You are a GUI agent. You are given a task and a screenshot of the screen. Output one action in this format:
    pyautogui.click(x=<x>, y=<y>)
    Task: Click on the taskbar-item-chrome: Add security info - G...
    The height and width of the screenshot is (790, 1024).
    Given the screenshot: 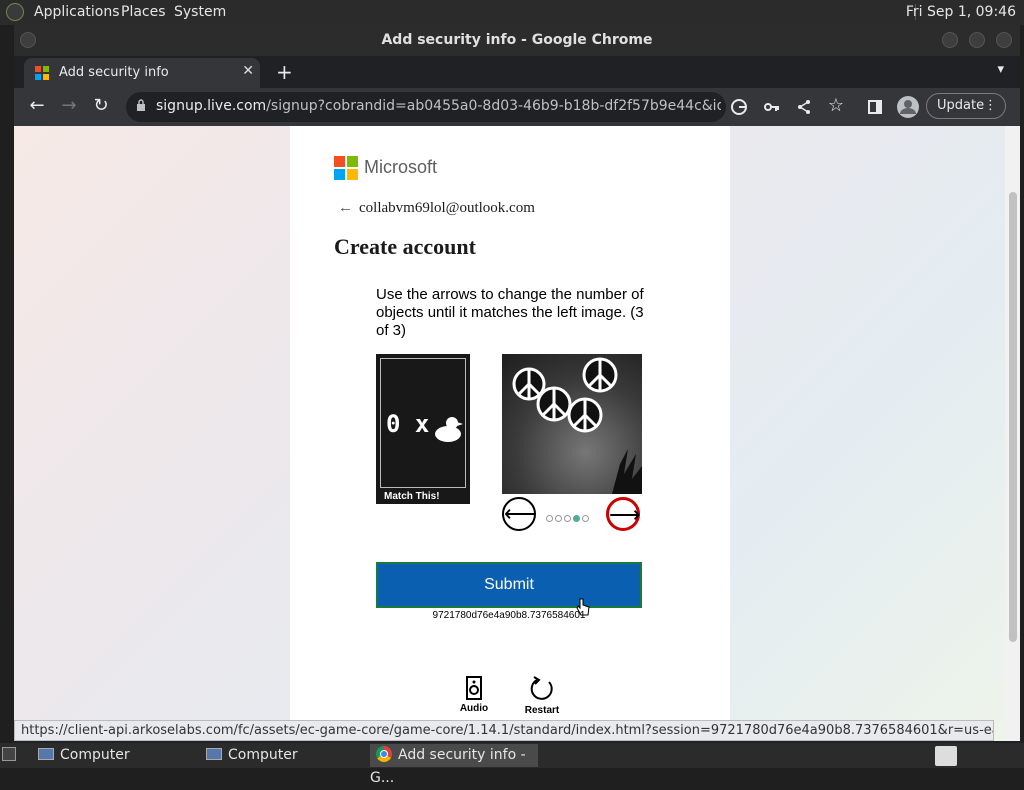 What is the action you would take?
    pyautogui.click(x=454, y=765)
    